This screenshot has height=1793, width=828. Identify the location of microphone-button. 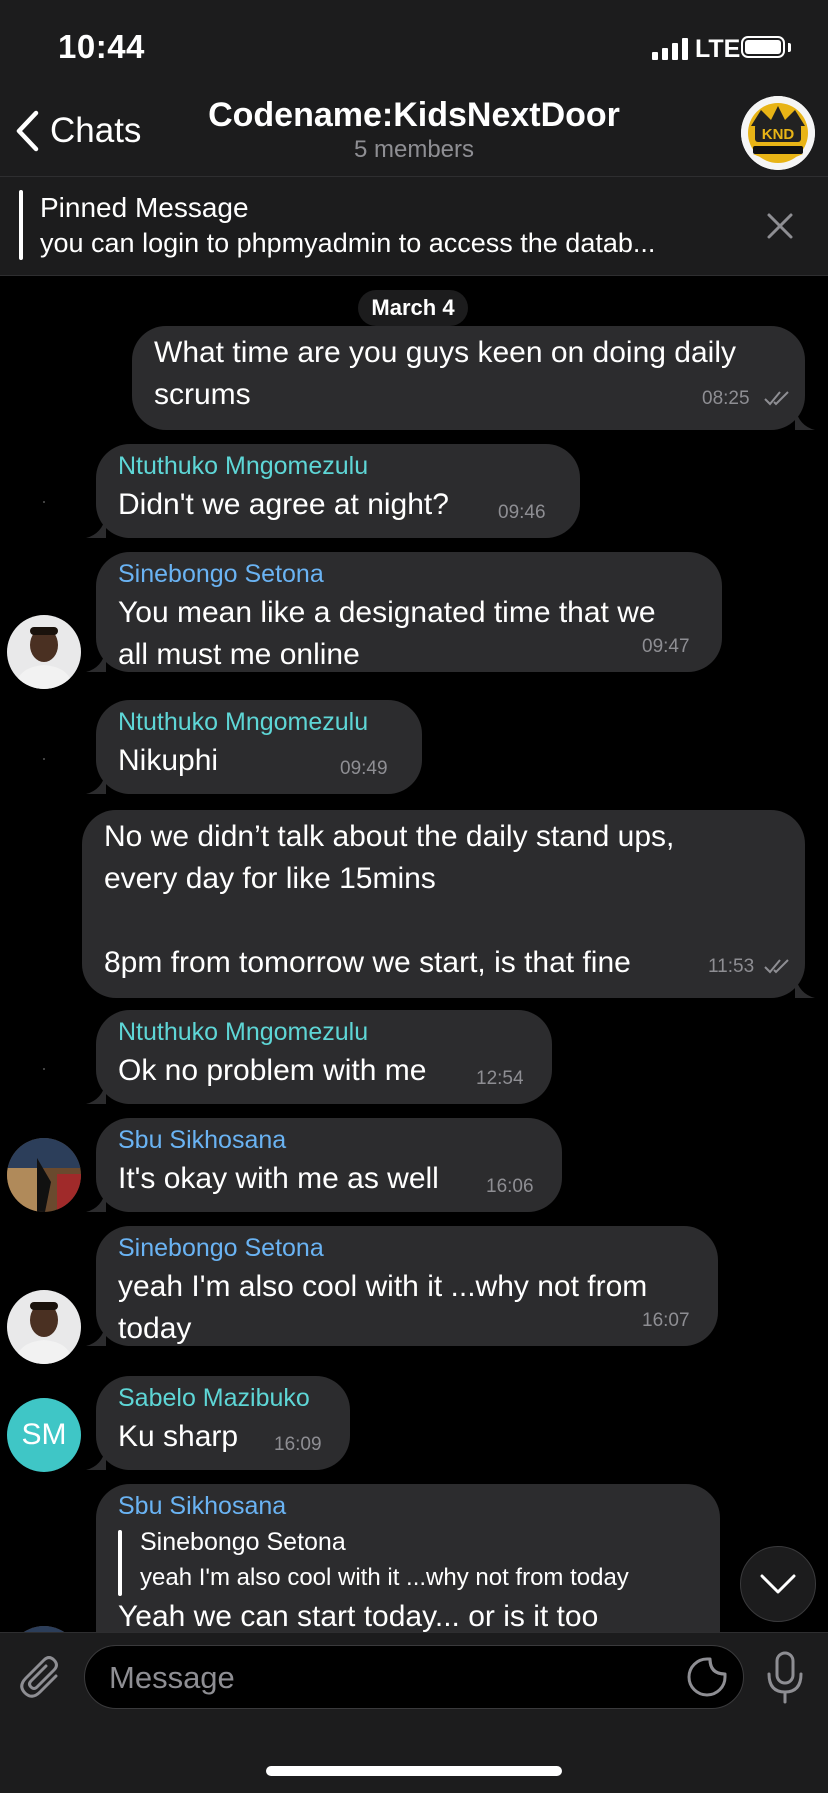
(785, 1679).